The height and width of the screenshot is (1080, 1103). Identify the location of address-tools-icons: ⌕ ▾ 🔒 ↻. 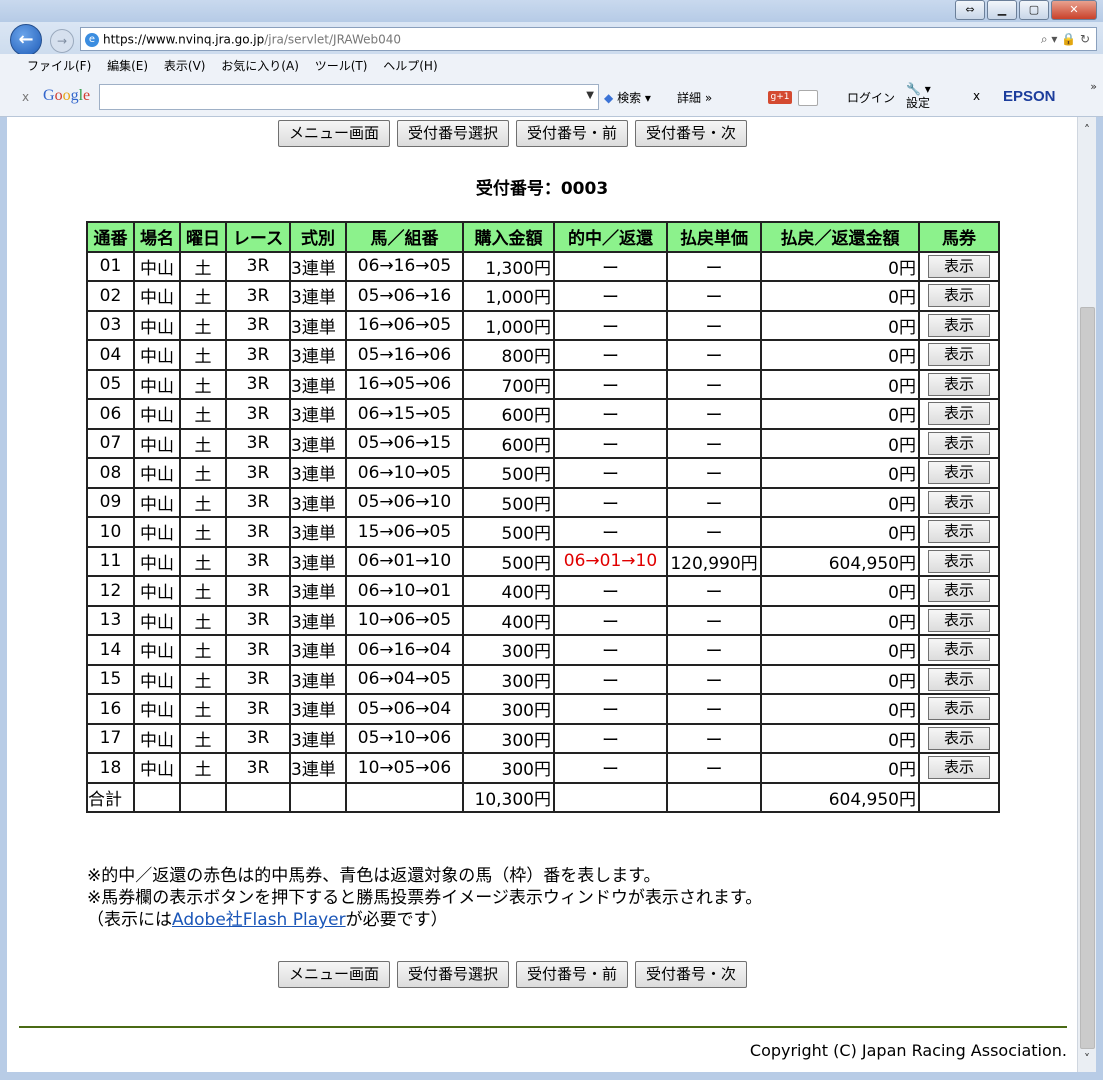
(1065, 39).